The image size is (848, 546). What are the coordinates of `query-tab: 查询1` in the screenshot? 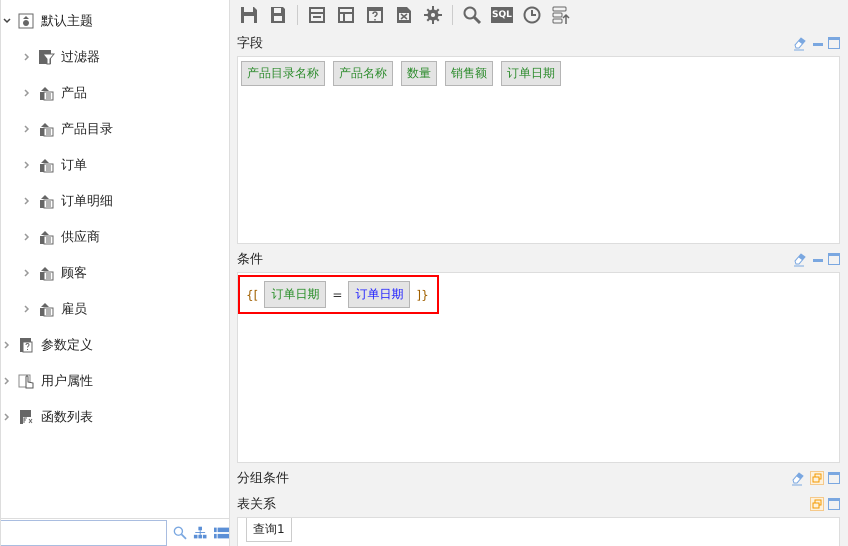 It's located at (269, 530).